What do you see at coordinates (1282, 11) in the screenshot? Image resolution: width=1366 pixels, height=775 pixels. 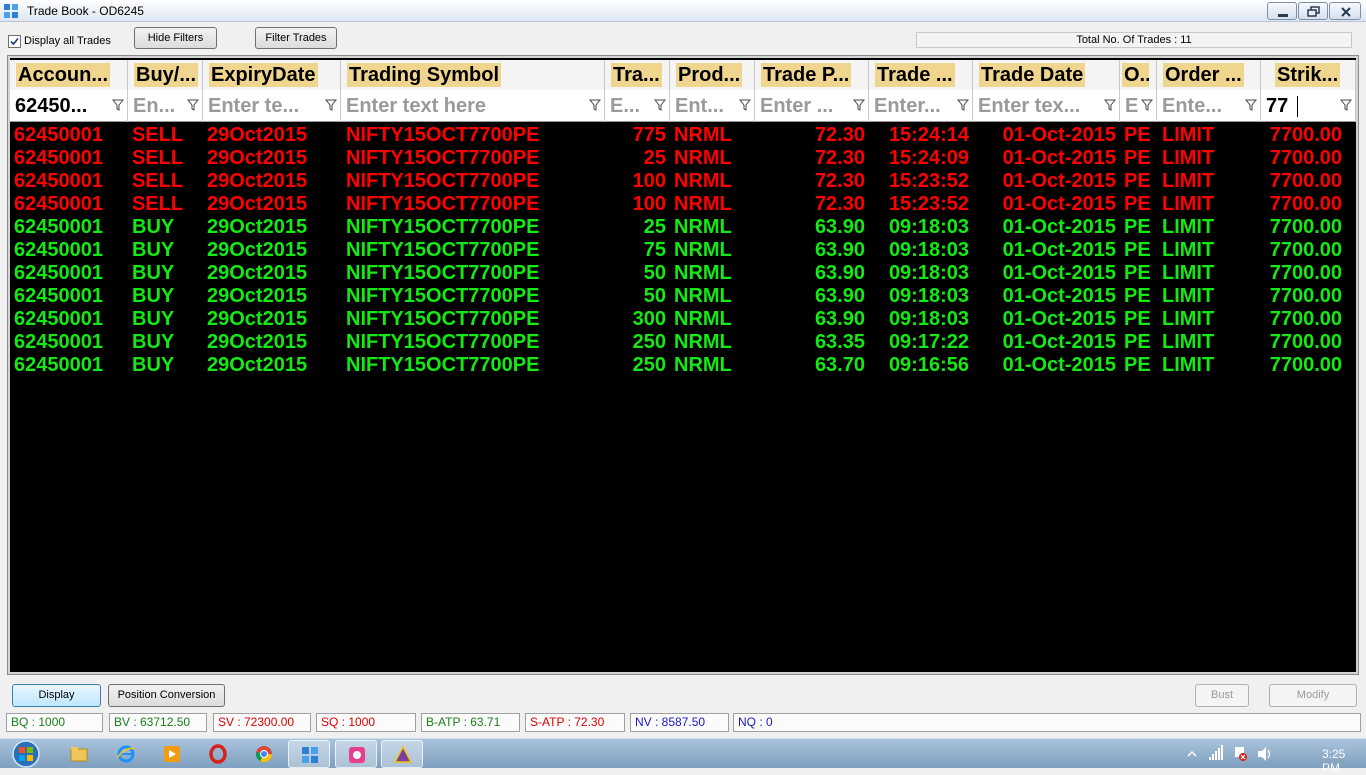 I see `minimize-button` at bounding box center [1282, 11].